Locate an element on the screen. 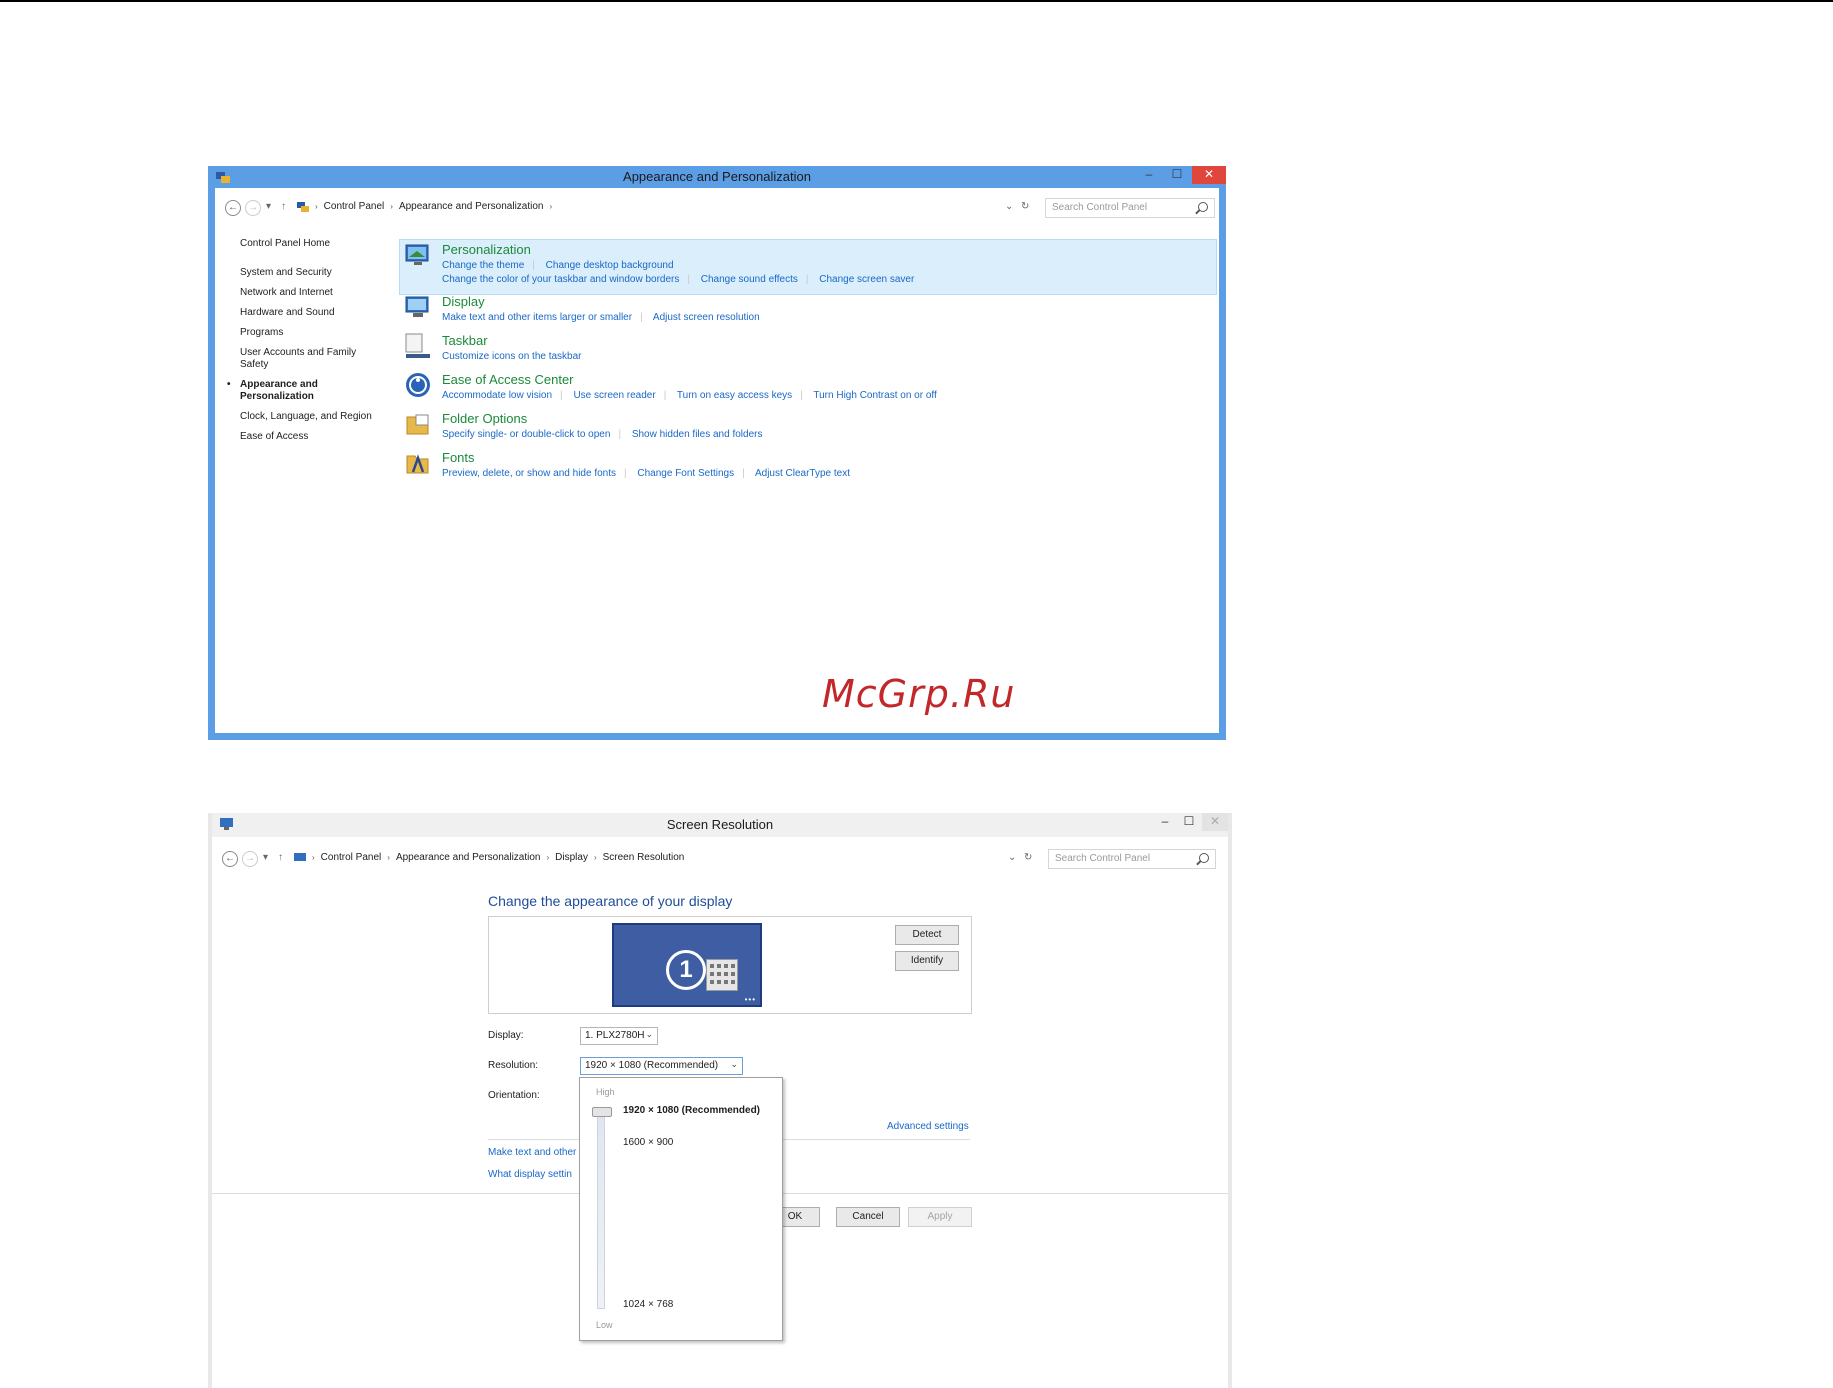 This screenshot has width=1833, height=1388. taskbar-title: Taskbar is located at coordinates (465, 340).